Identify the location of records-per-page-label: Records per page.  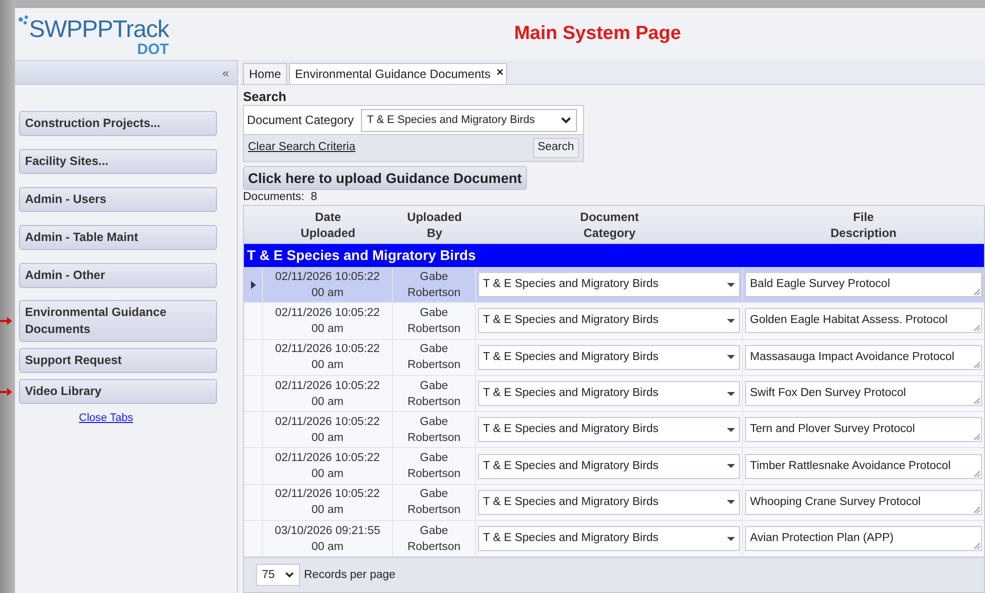
(350, 575).